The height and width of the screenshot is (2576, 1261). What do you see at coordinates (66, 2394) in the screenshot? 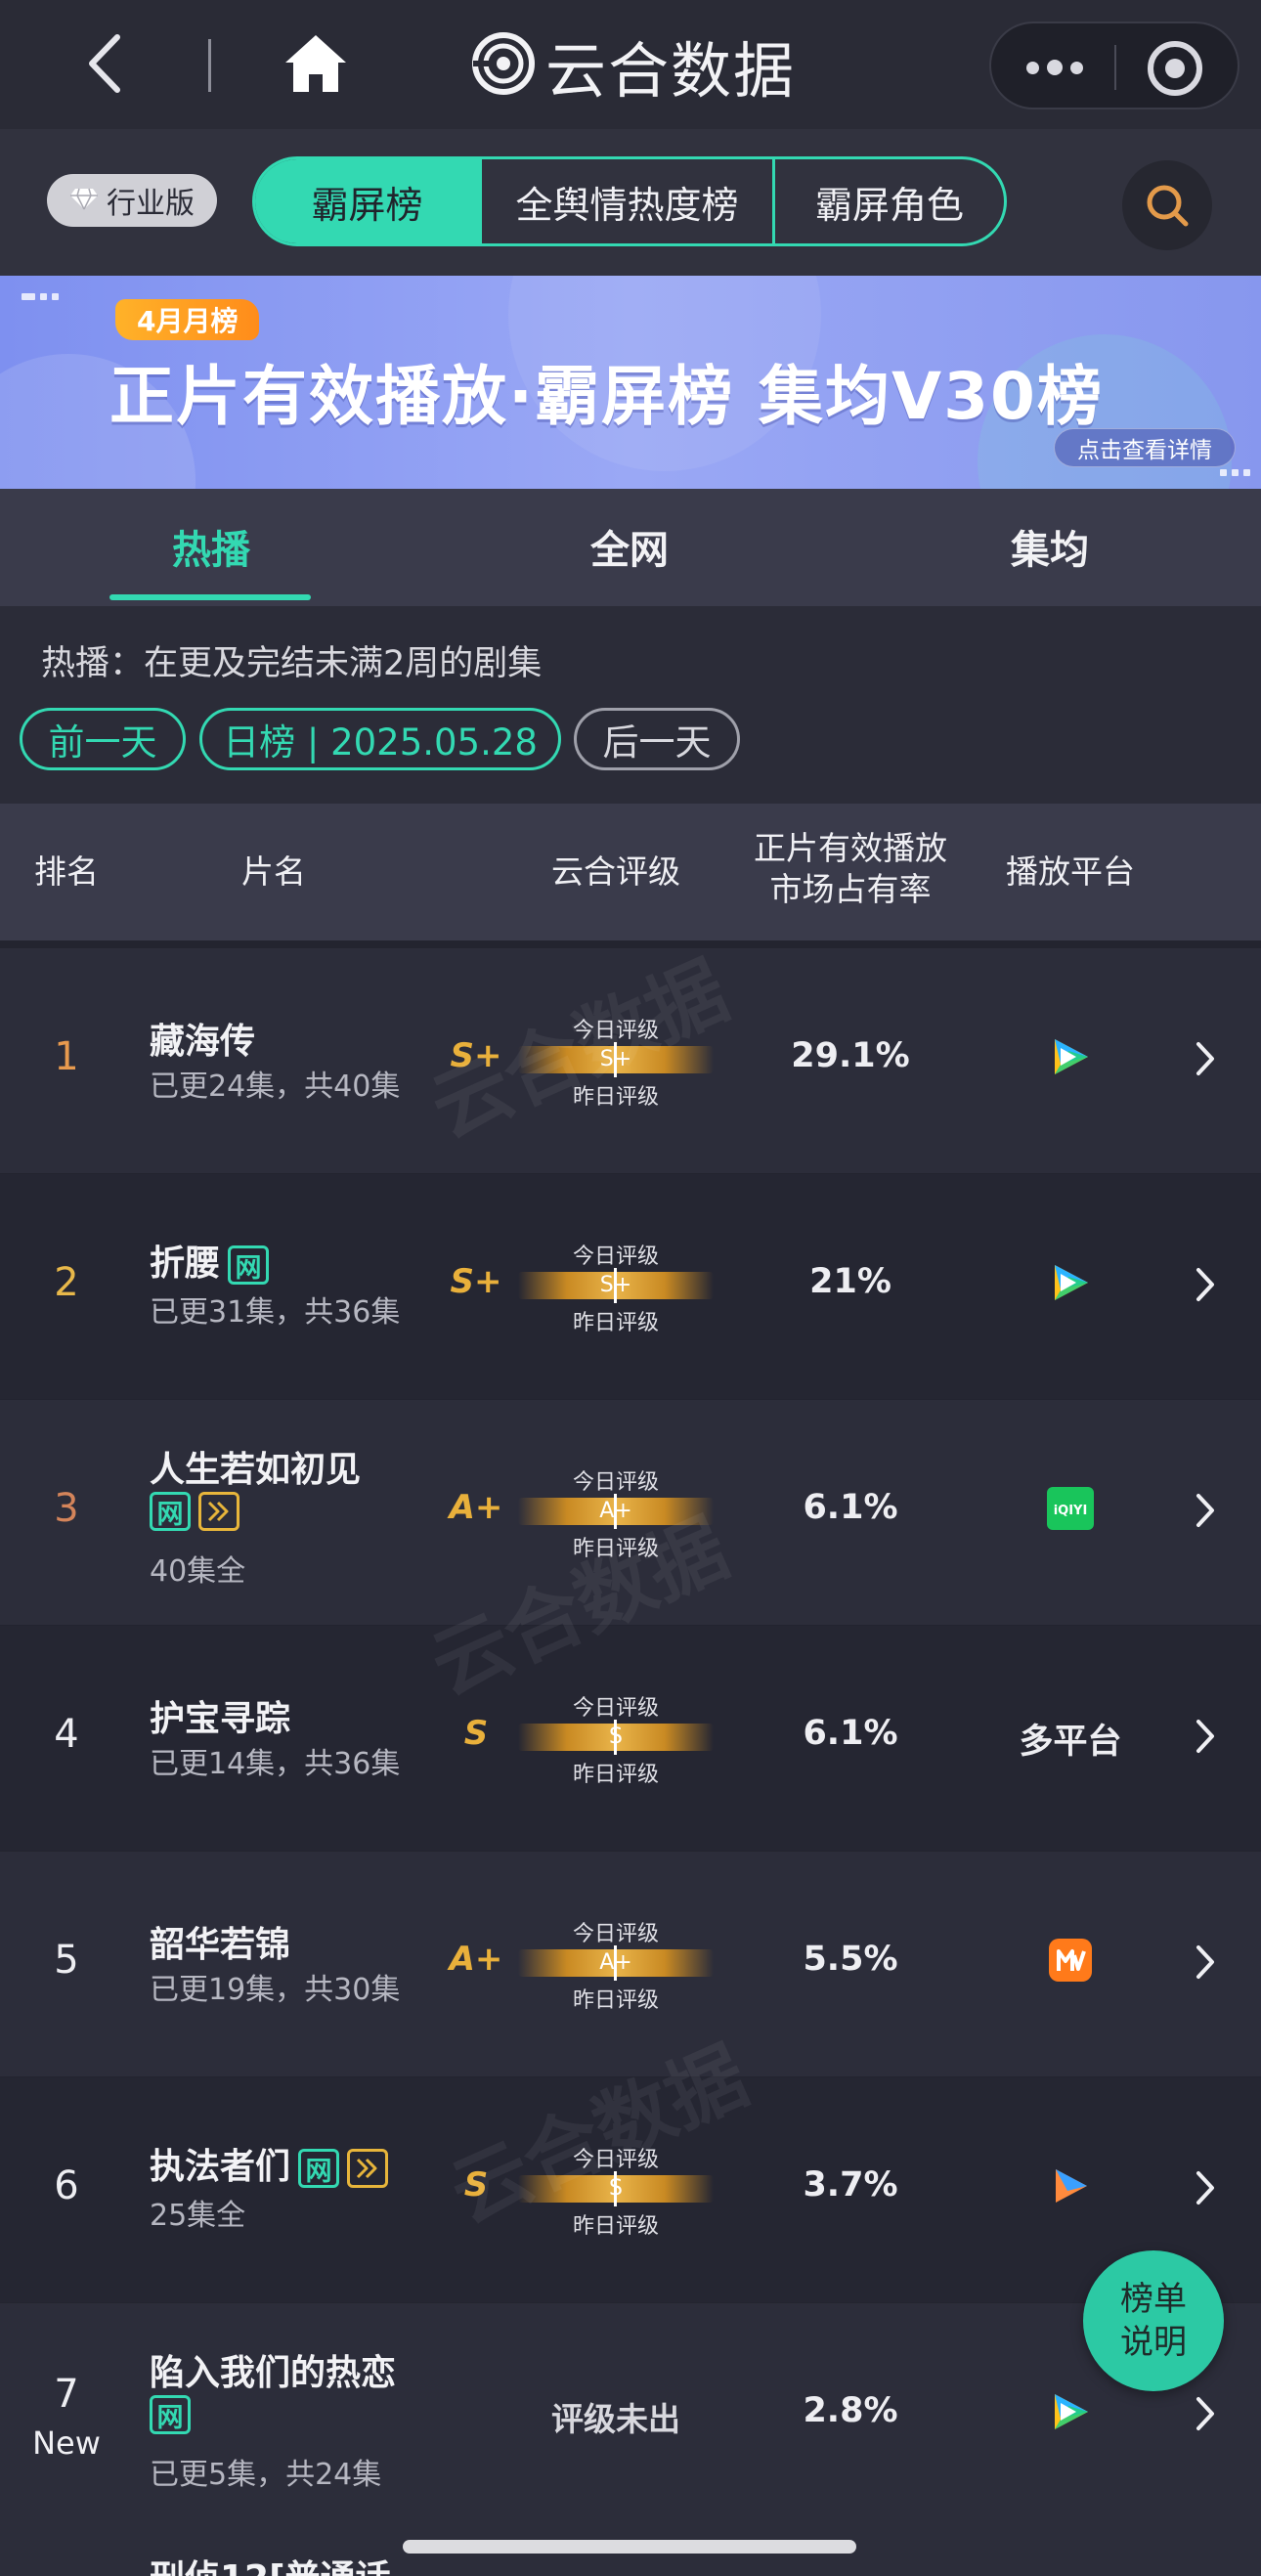
I see `rank-number: 7` at bounding box center [66, 2394].